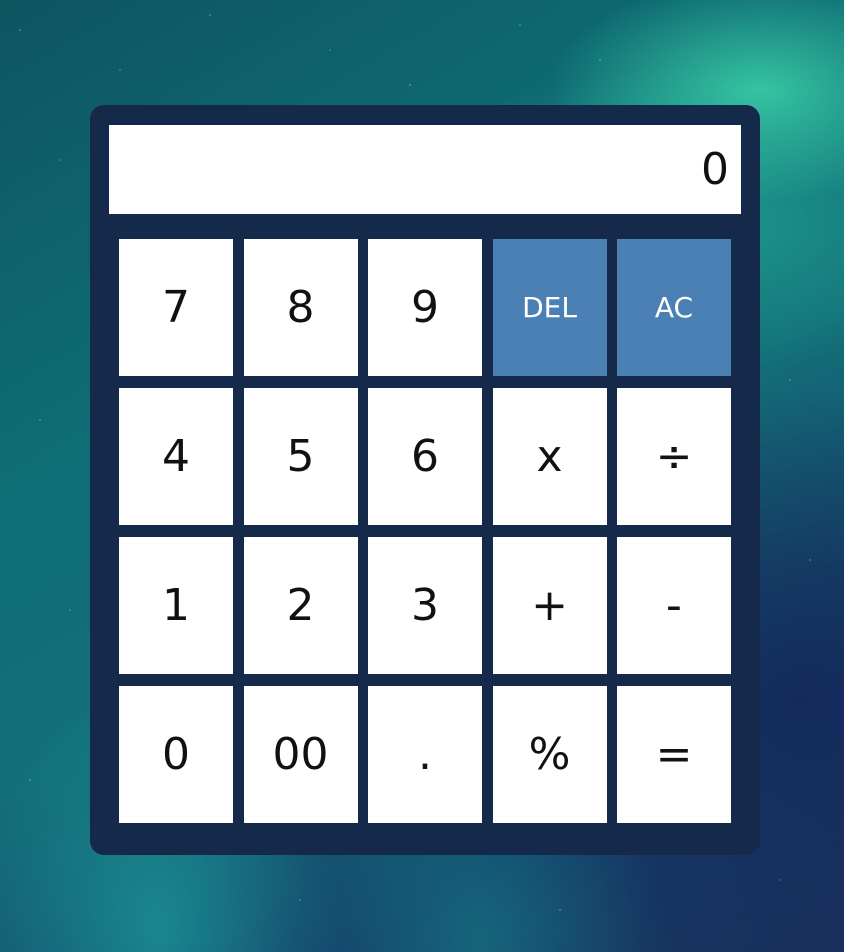  What do you see at coordinates (176, 456) in the screenshot?
I see `key-4: 4` at bounding box center [176, 456].